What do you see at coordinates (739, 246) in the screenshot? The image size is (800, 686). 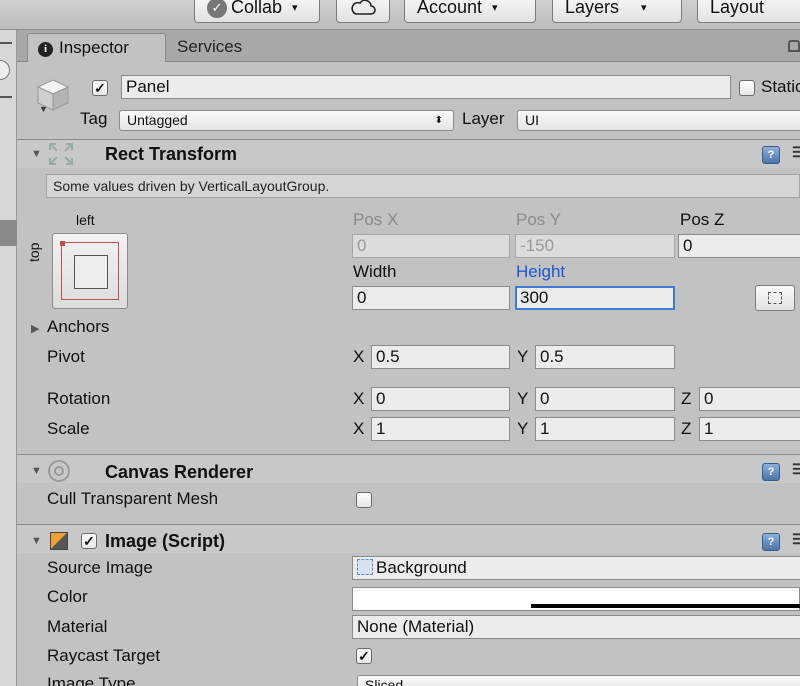 I see `pos-z-field: 0` at bounding box center [739, 246].